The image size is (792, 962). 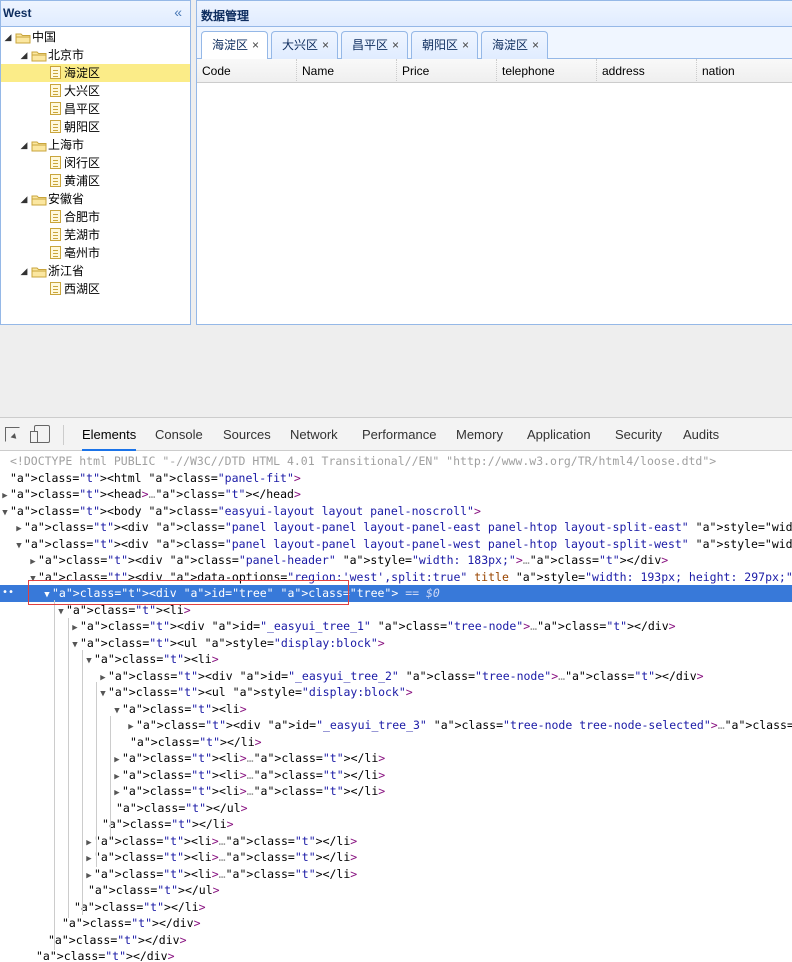 I want to click on collapse-icon: «, so click(x=178, y=12).